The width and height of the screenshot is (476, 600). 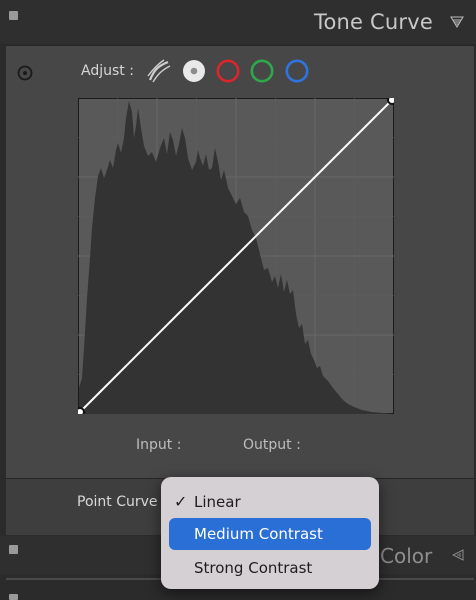 I want to click on output-label: Output :, so click(x=272, y=445).